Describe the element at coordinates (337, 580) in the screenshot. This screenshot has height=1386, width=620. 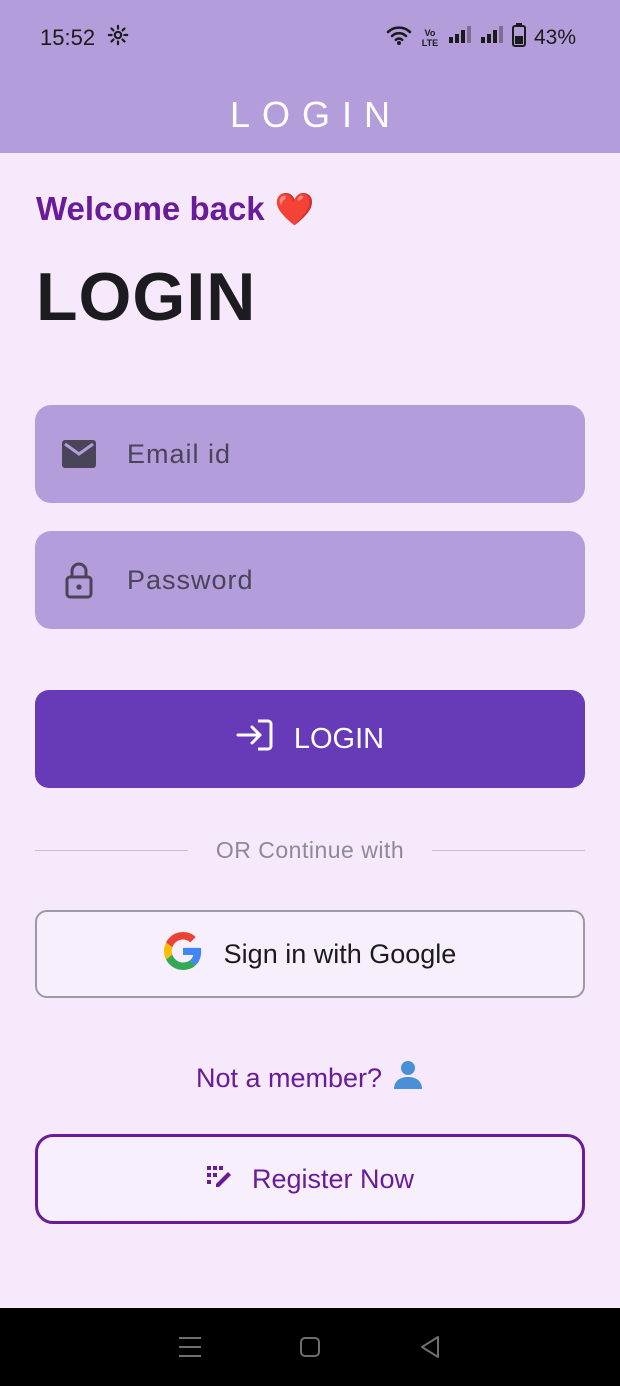
I see `password-input` at that location.